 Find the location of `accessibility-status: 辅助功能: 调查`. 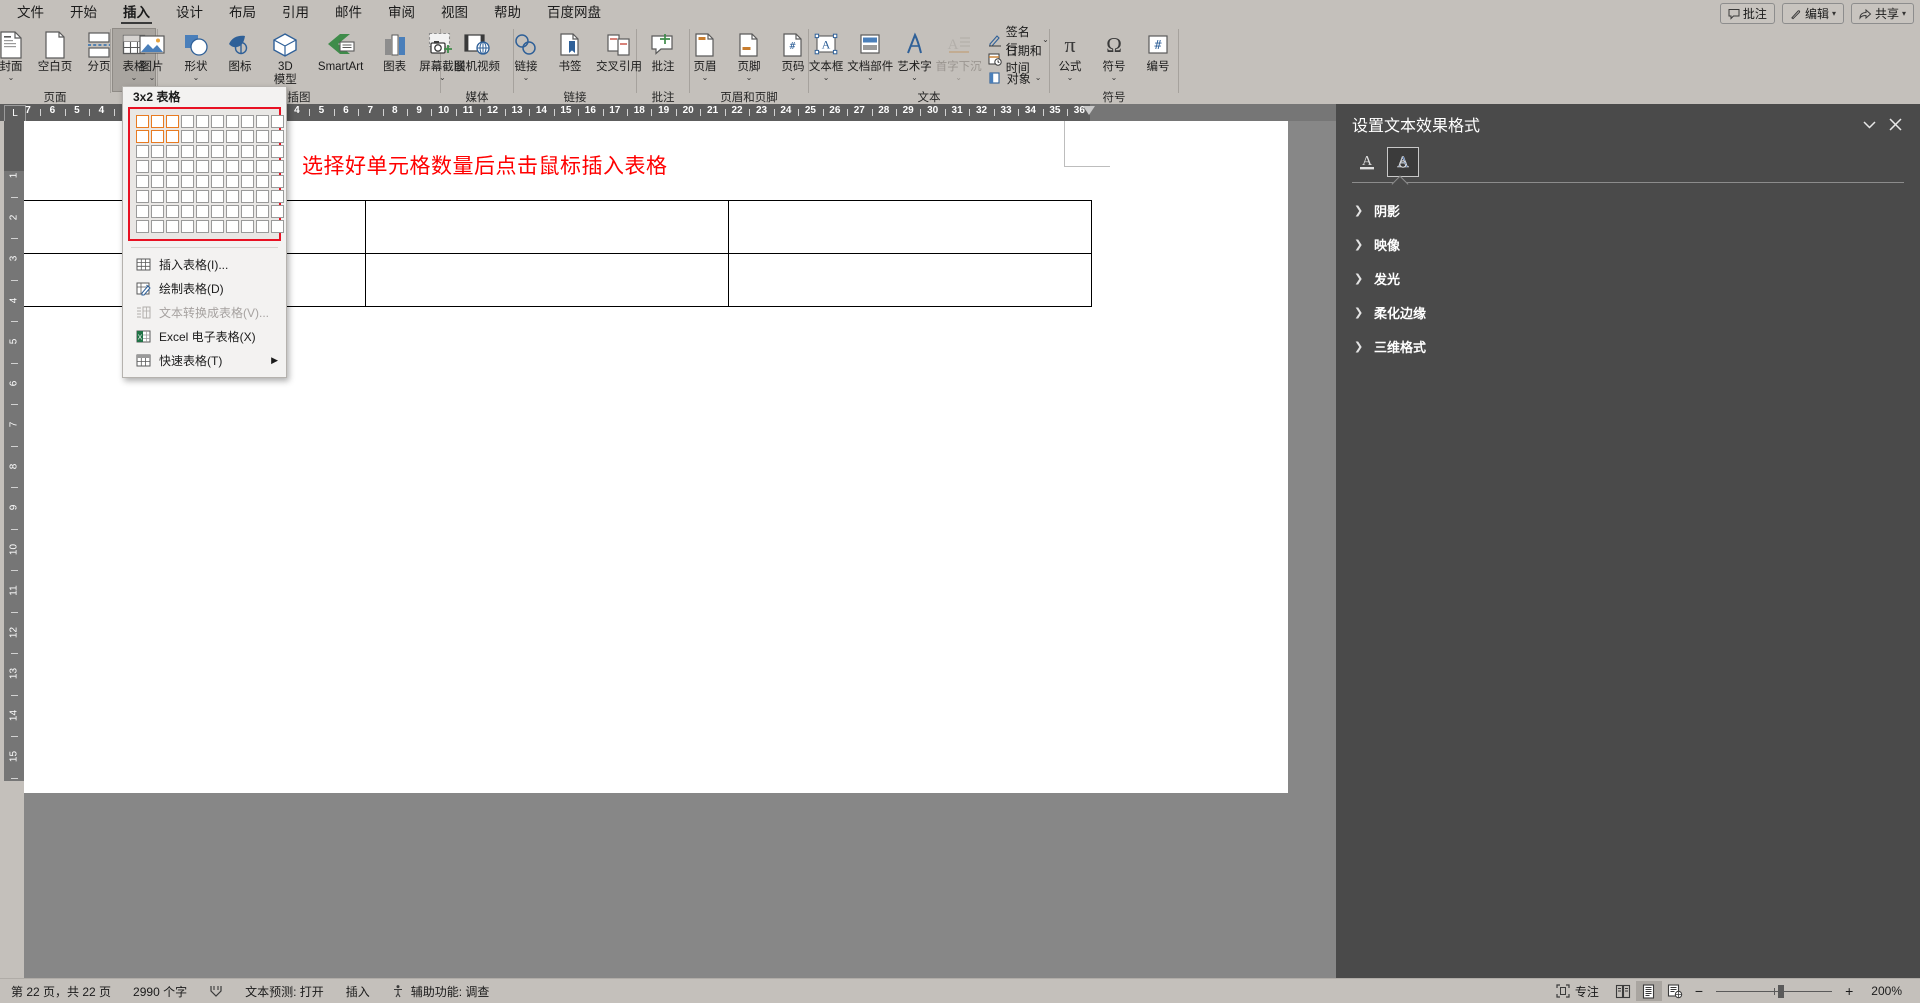

accessibility-status: 辅助功能: 调查 is located at coordinates (441, 991).